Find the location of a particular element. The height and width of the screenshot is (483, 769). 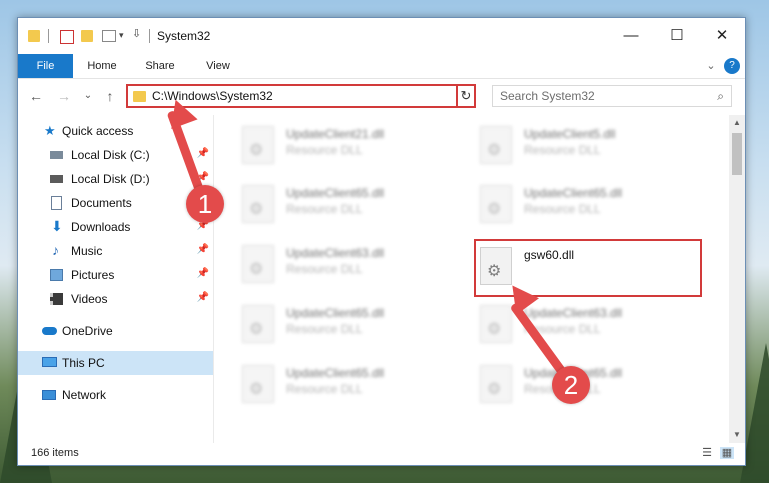

chevron-down-icon: ▾ is located at coordinates (125, 36).